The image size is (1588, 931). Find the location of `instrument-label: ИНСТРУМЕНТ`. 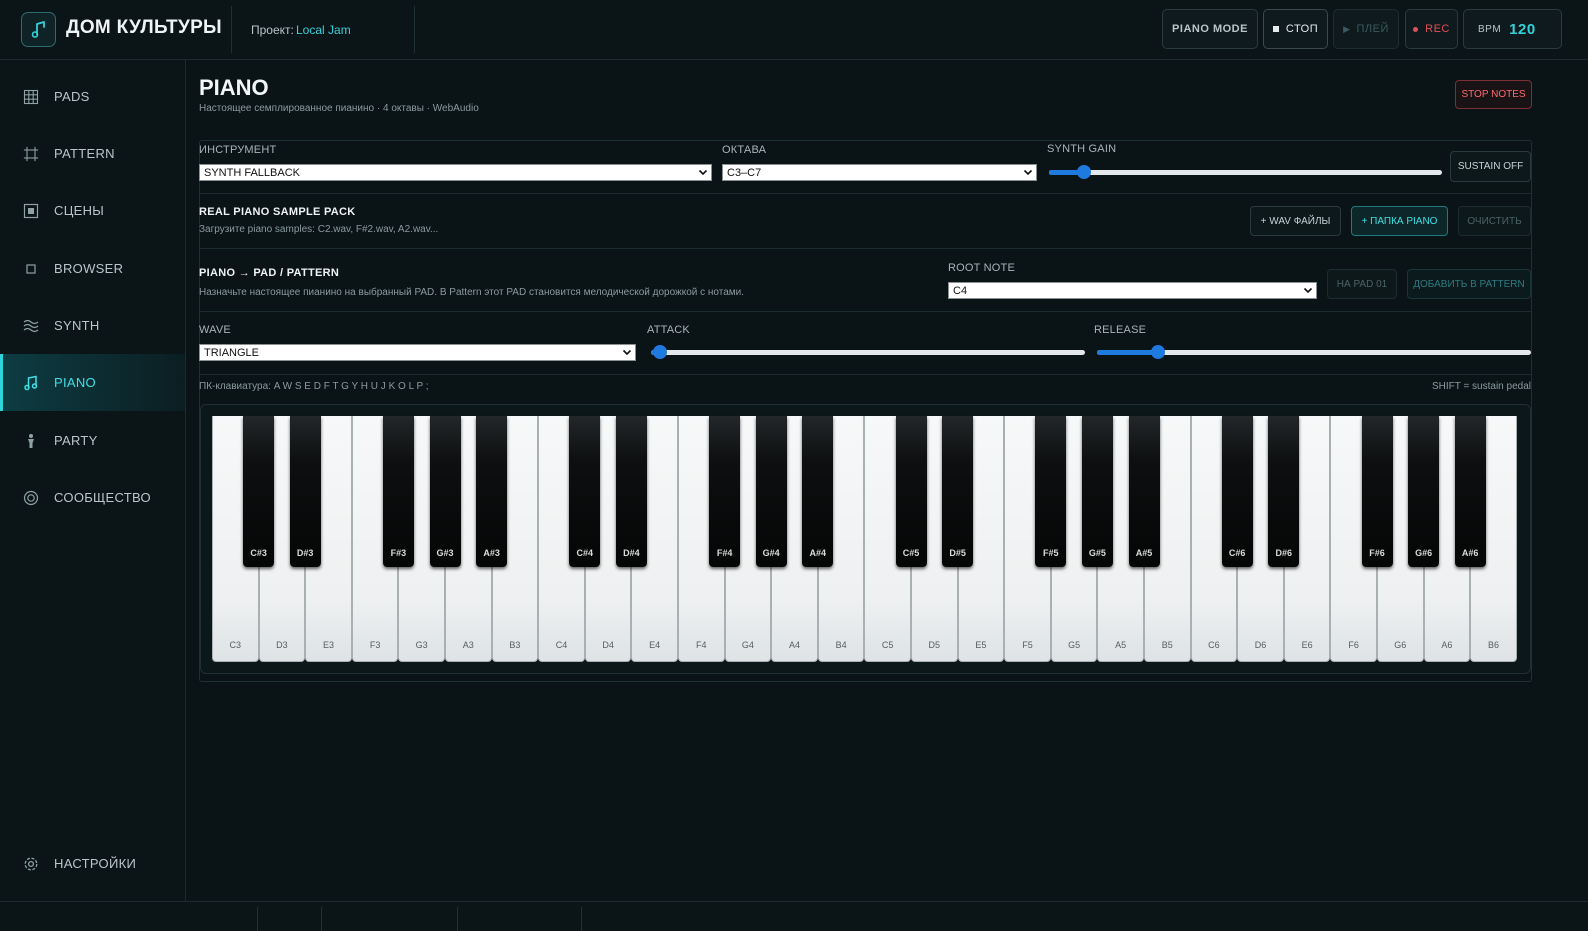

instrument-label: ИНСТРУМЕНТ is located at coordinates (238, 150).